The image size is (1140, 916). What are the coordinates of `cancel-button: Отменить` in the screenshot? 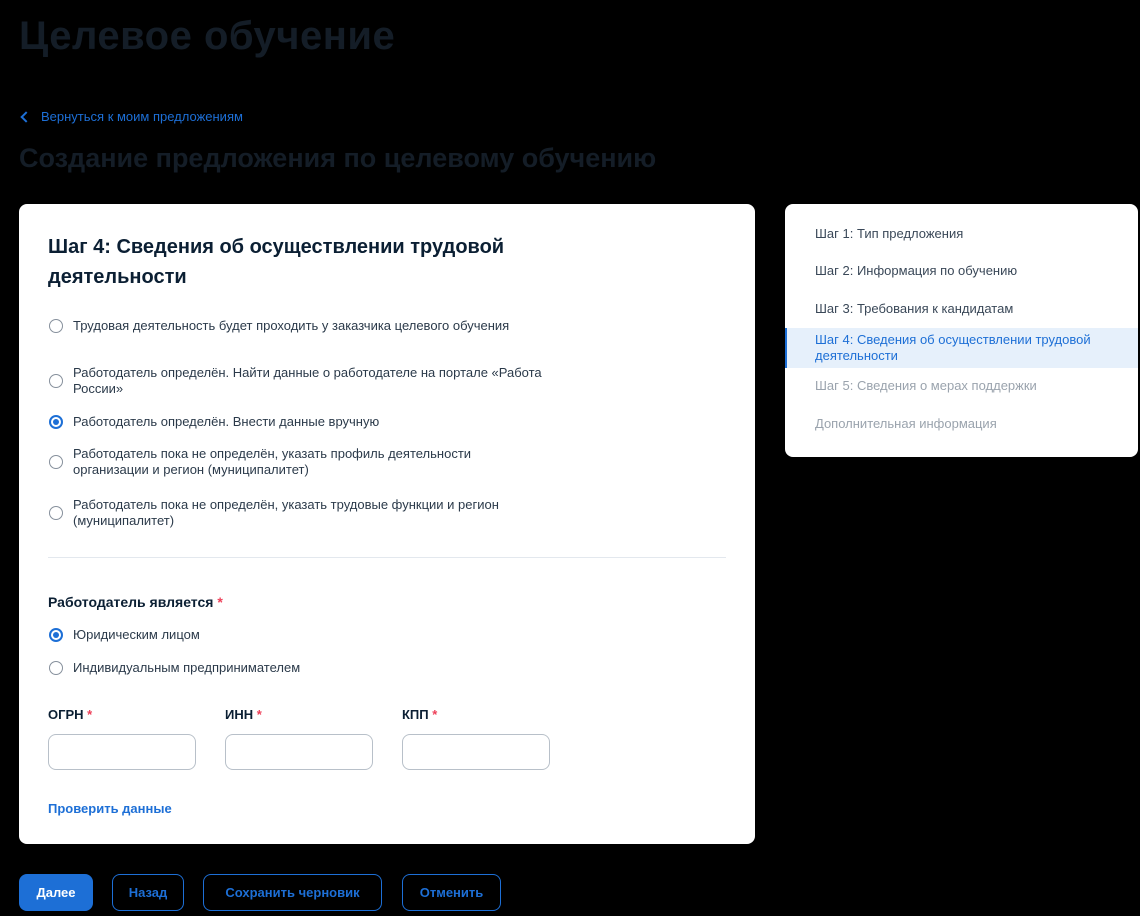 It's located at (451, 892).